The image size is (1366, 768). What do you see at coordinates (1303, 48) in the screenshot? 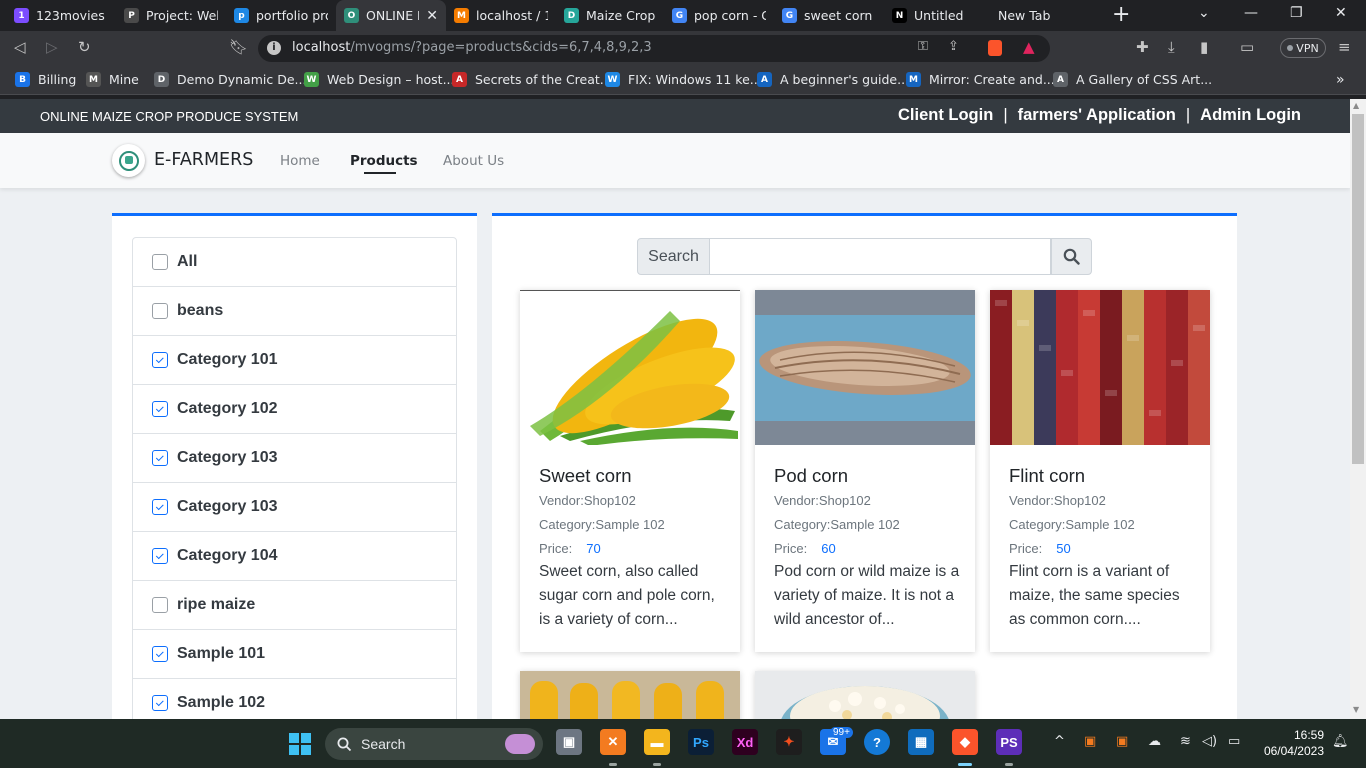
I see `vpn-button: VPN` at bounding box center [1303, 48].